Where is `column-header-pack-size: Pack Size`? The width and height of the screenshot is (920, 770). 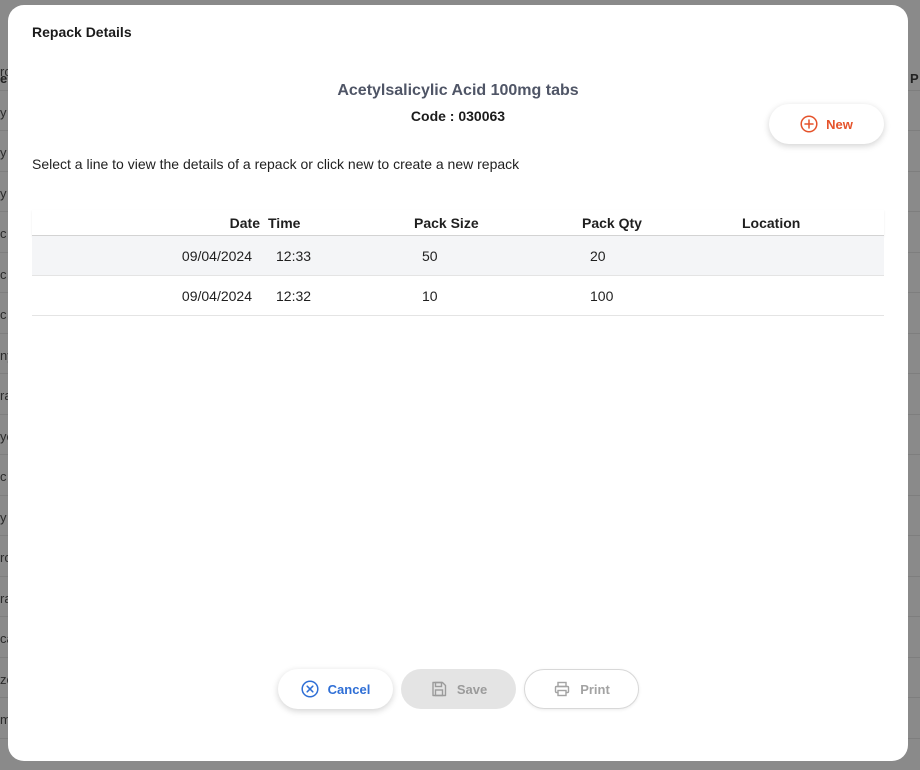 column-header-pack-size: Pack Size is located at coordinates (446, 223).